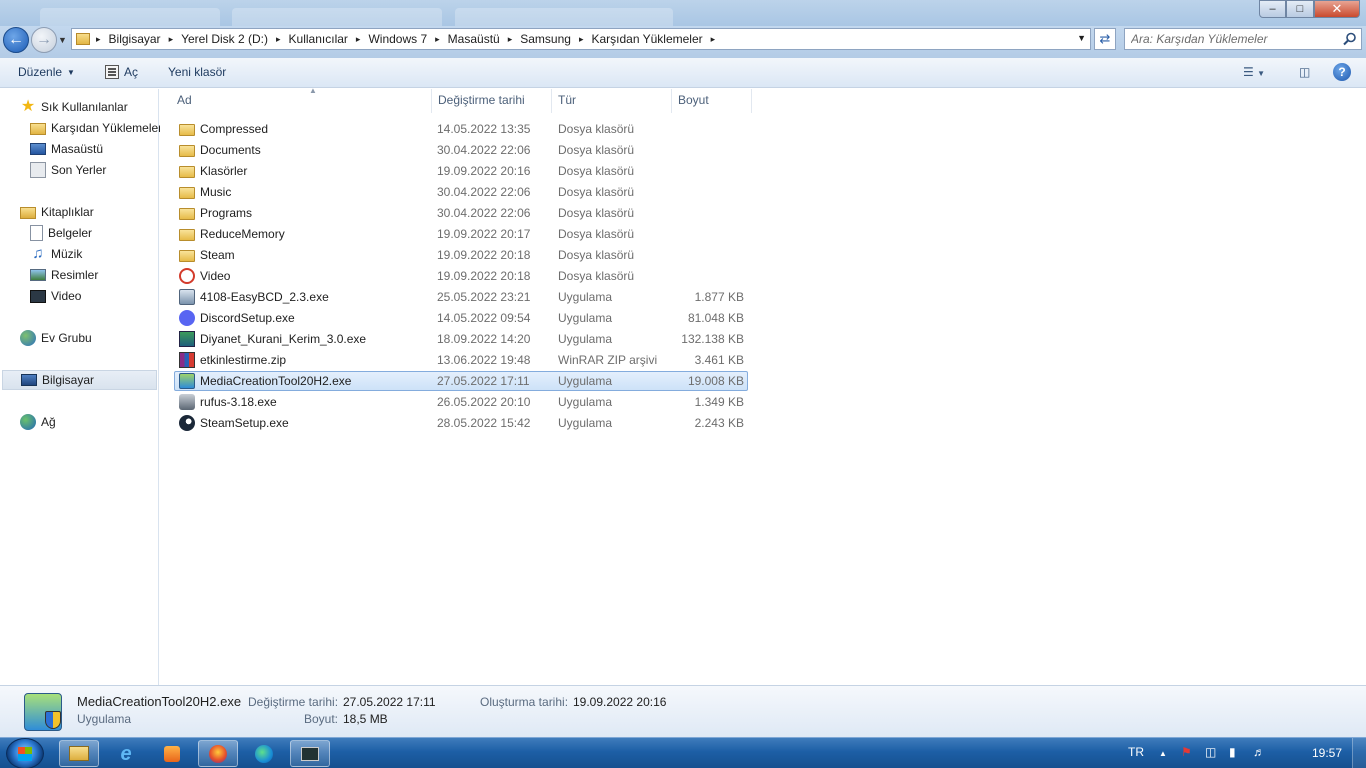  I want to click on file-name: Diyanet_Kurani_Kerim_3.0.exe, so click(283, 339).